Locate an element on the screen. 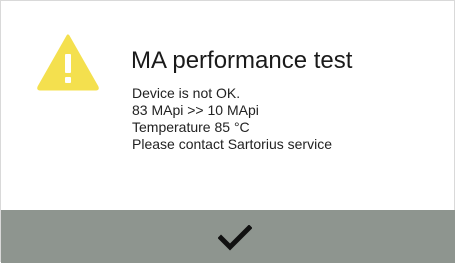  message-line-status: Device is not OK. is located at coordinates (186, 93).